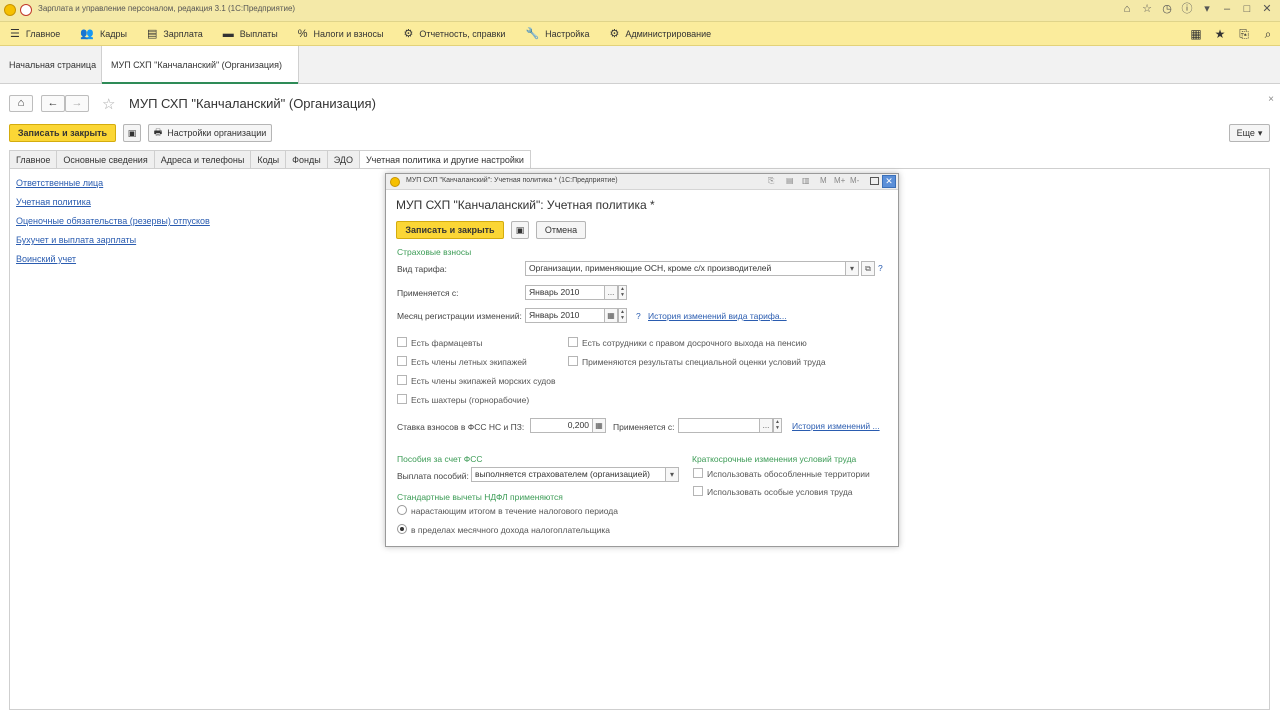 Image resolution: width=1280 pixels, height=720 pixels. I want to click on reg-month-select-button: ▦, so click(611, 315).